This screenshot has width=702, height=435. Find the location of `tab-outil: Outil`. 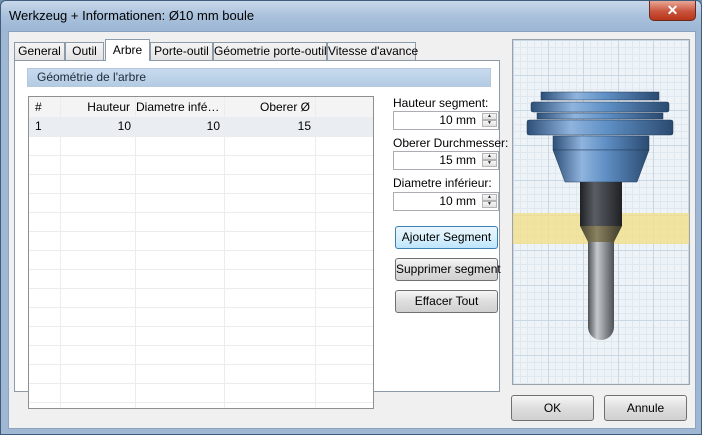

tab-outil: Outil is located at coordinates (84, 51).